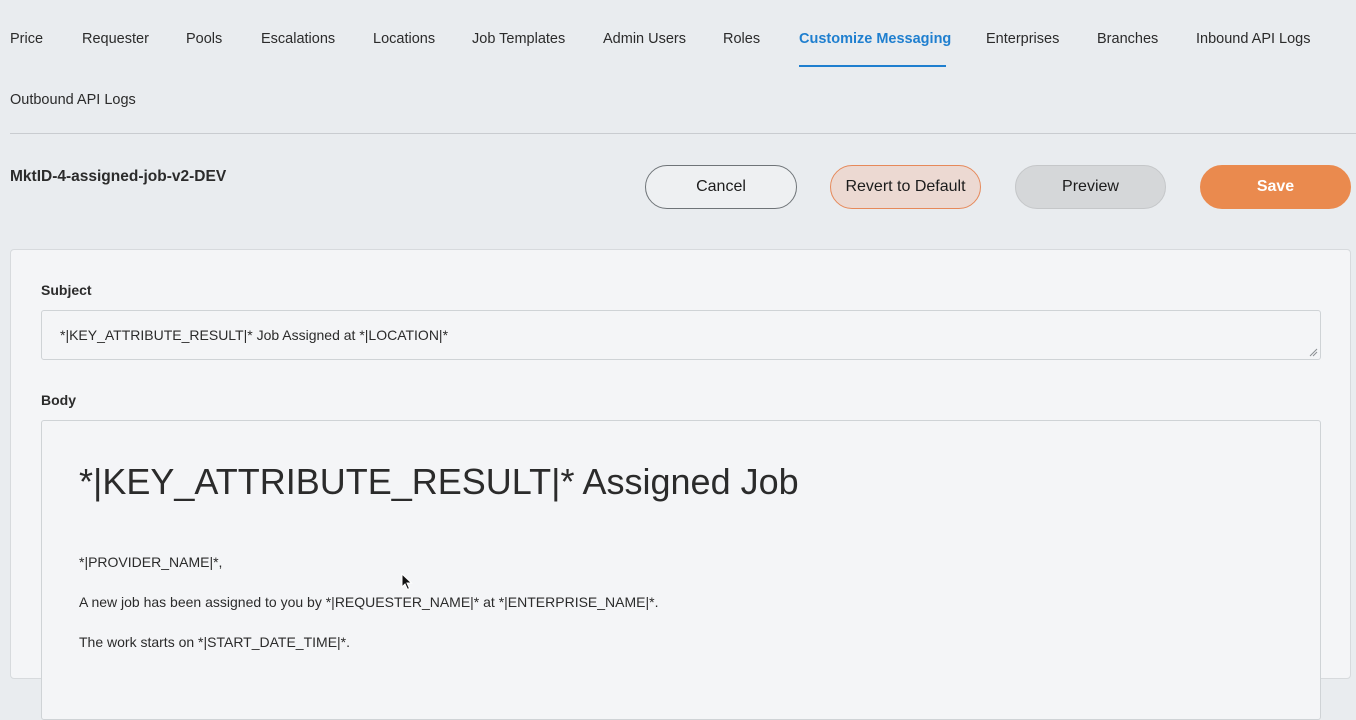  What do you see at coordinates (1090, 187) in the screenshot?
I see `preview-button: Preview` at bounding box center [1090, 187].